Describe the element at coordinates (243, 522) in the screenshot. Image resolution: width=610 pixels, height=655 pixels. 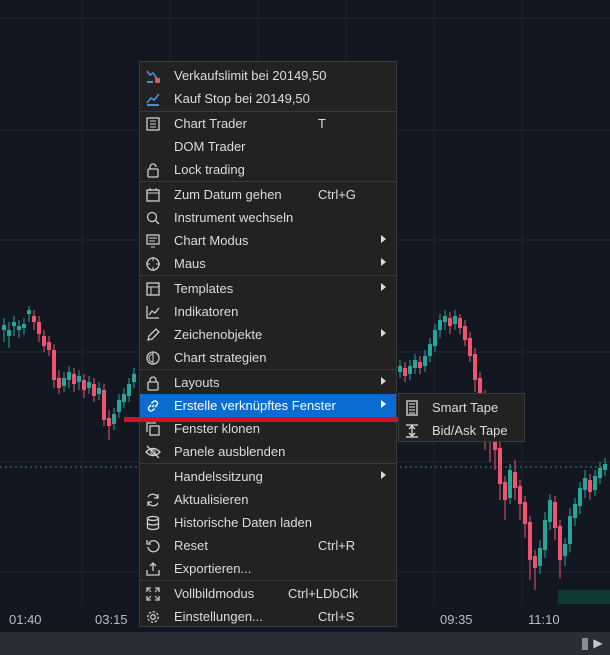
I see `menu-item-label: Historische Daten laden` at that location.